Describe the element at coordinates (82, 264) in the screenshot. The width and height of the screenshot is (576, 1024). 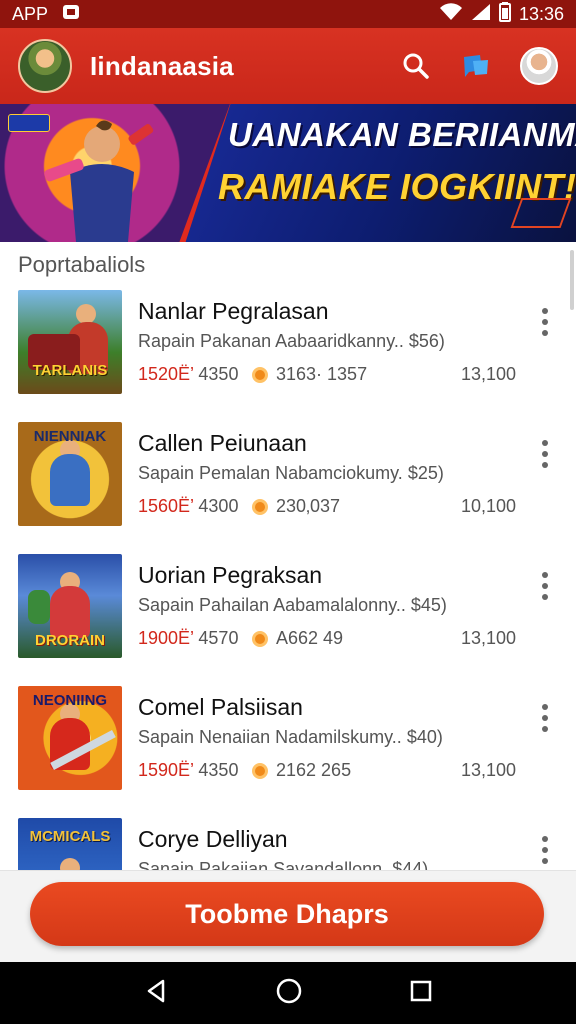
I see `section-title: Poprtabaliols` at that location.